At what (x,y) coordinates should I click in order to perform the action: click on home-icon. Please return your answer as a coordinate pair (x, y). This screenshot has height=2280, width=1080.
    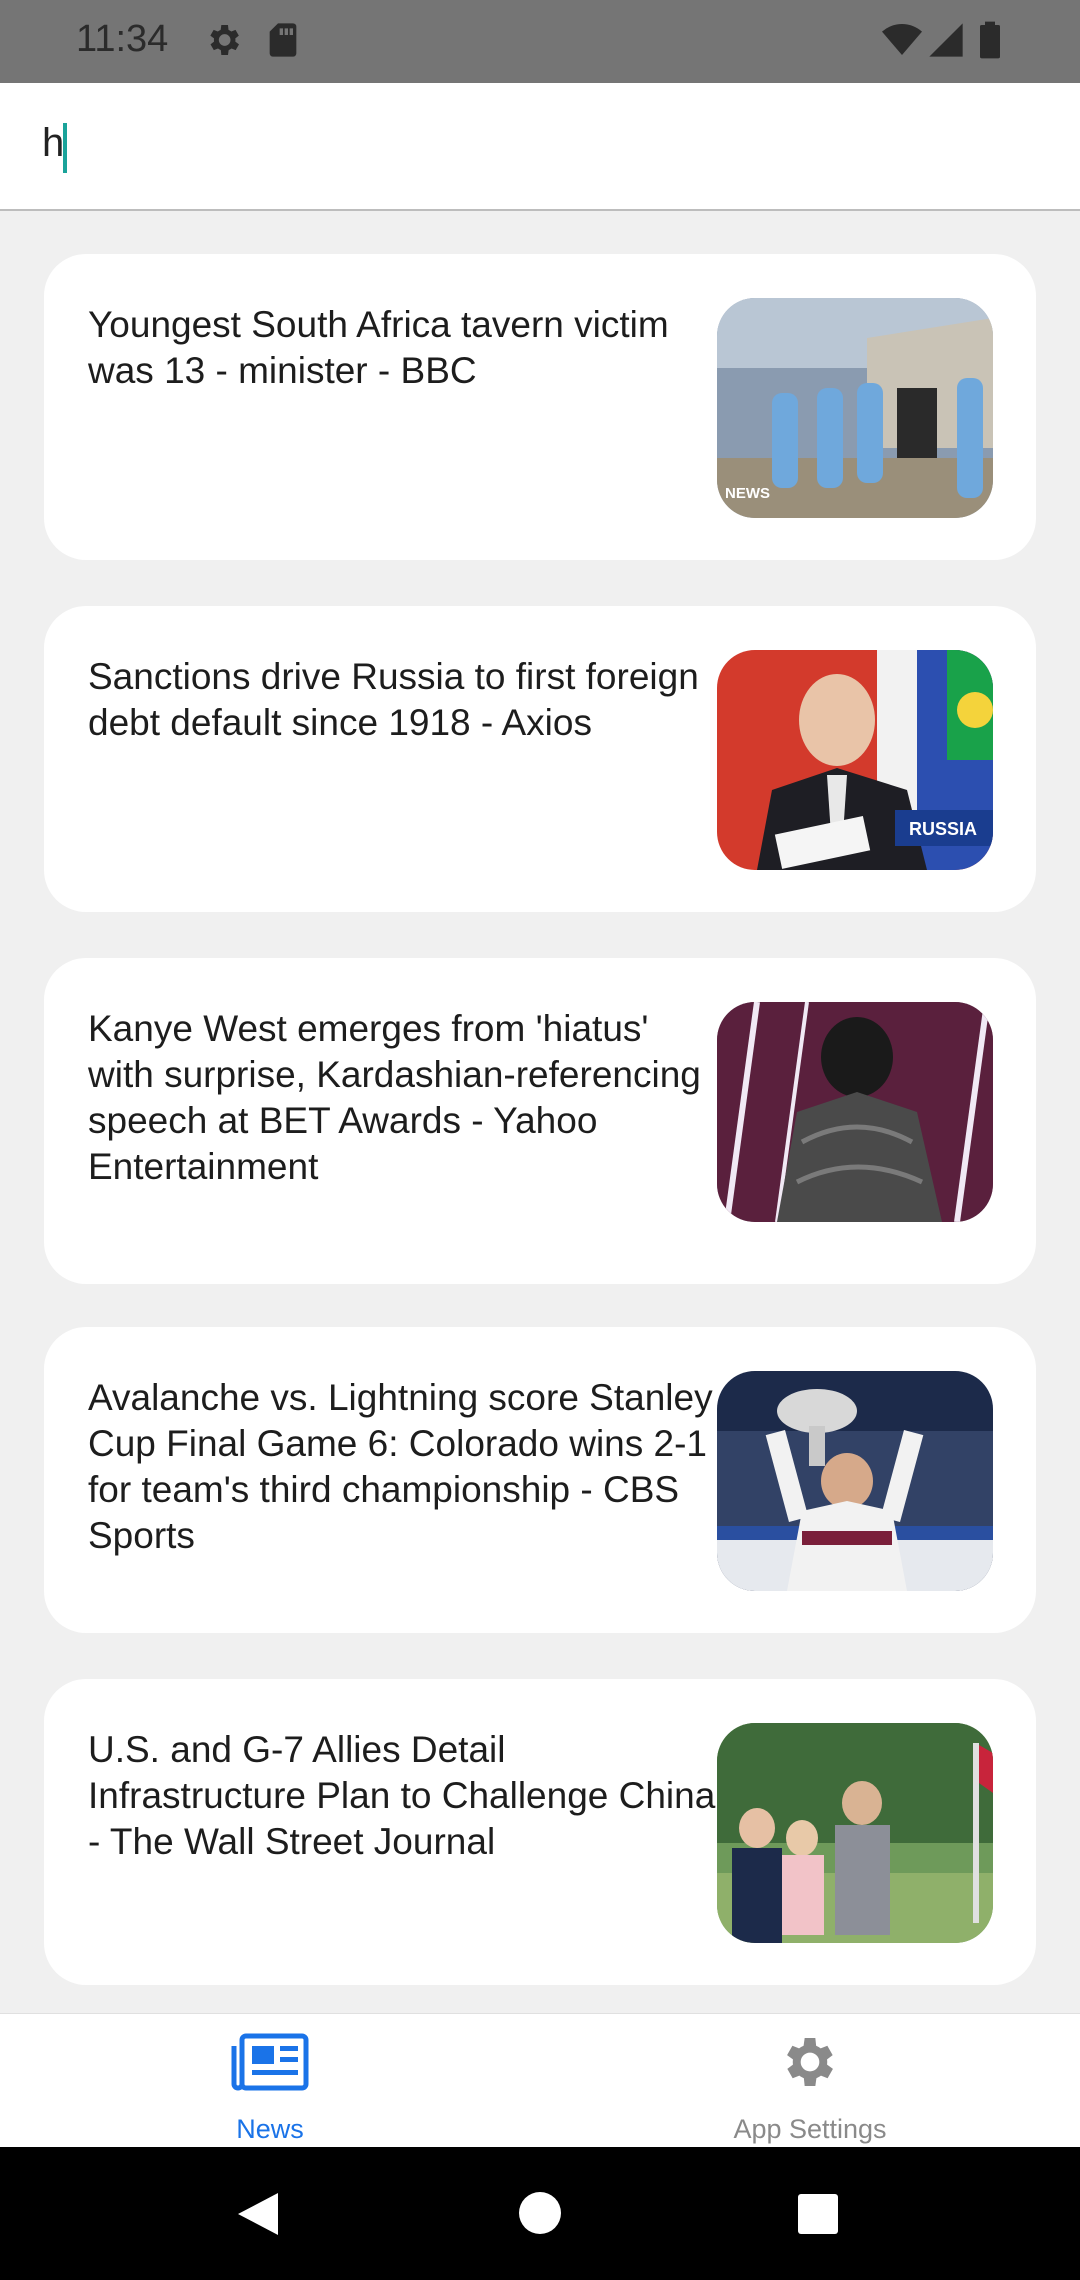
    Looking at the image, I should click on (540, 2213).